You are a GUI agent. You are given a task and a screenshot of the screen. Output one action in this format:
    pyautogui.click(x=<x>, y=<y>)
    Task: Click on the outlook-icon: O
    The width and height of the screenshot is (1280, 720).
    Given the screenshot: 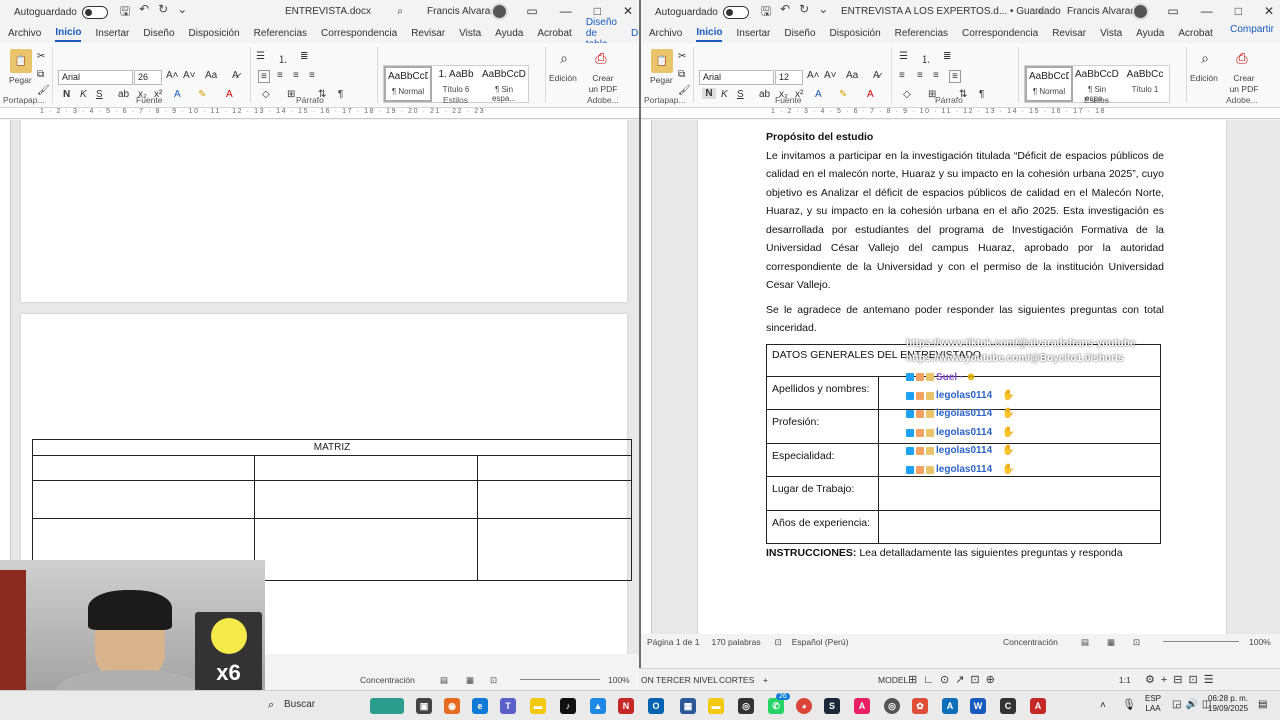 What is the action you would take?
    pyautogui.click(x=656, y=706)
    